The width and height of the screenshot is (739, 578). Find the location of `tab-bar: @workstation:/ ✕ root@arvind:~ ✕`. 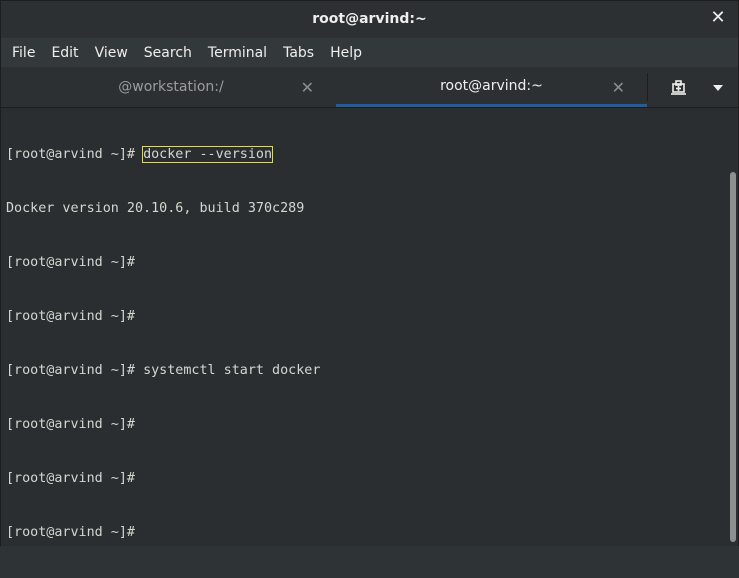

tab-bar: @workstation:/ ✕ root@arvind:~ ✕ is located at coordinates (369, 87).